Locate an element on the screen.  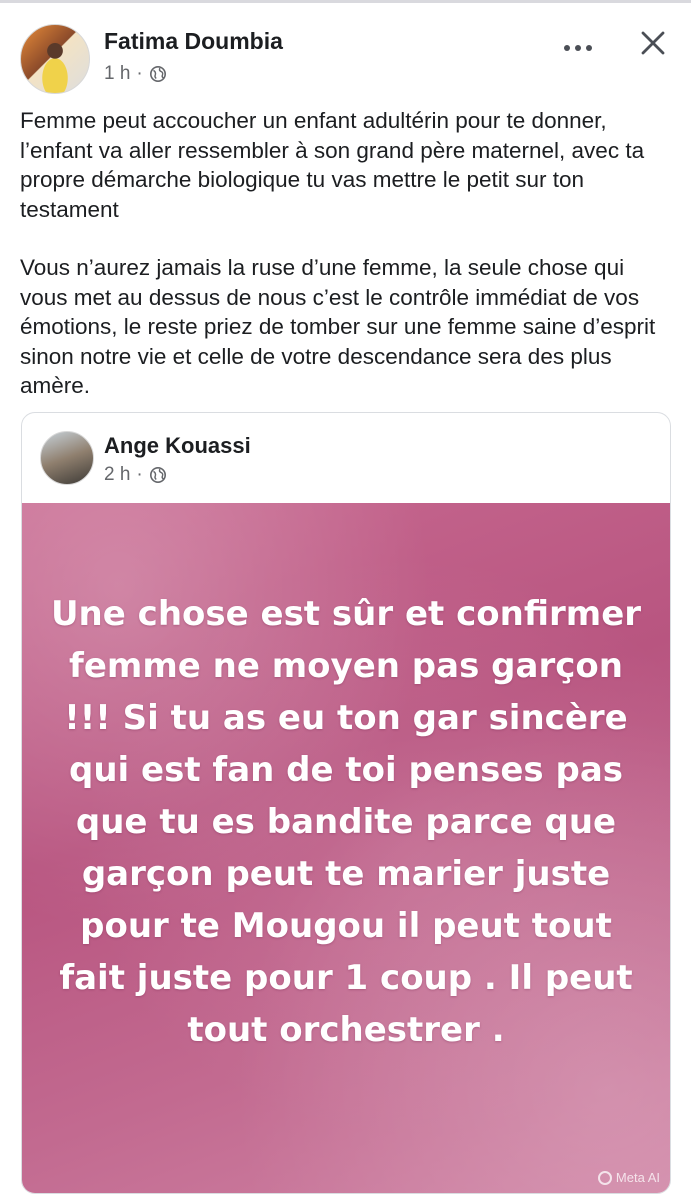
meta-ai-icon is located at coordinates (604, 1177).